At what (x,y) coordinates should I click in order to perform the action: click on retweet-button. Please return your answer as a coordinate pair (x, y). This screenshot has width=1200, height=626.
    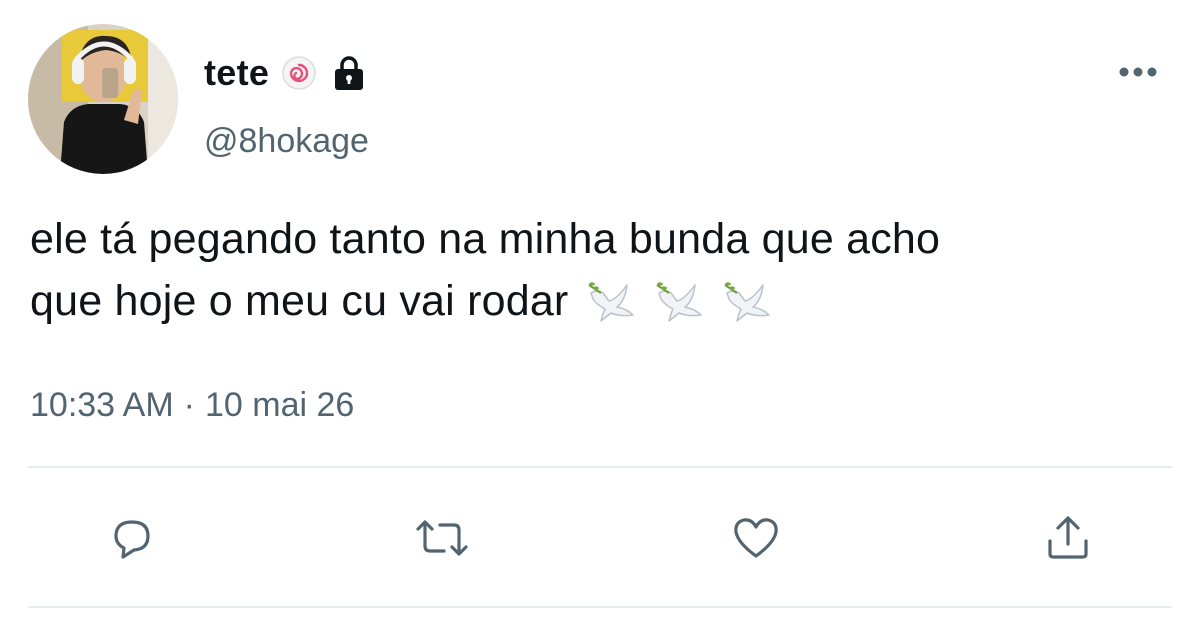
    Looking at the image, I should click on (442, 538).